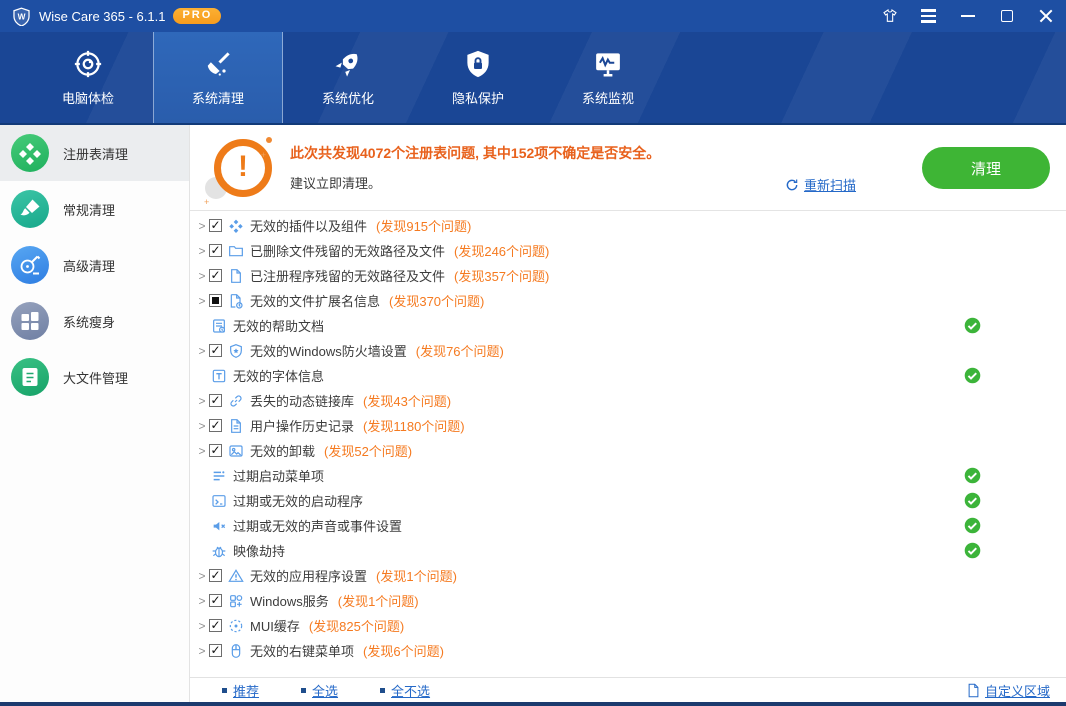 The width and height of the screenshot is (1066, 706). What do you see at coordinates (405, 690) in the screenshot?
I see `footer-link-select-none: 全不选` at bounding box center [405, 690].